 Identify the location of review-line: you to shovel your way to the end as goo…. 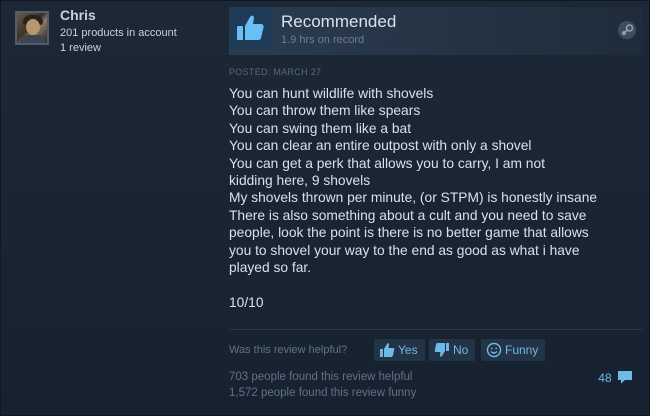
(404, 250).